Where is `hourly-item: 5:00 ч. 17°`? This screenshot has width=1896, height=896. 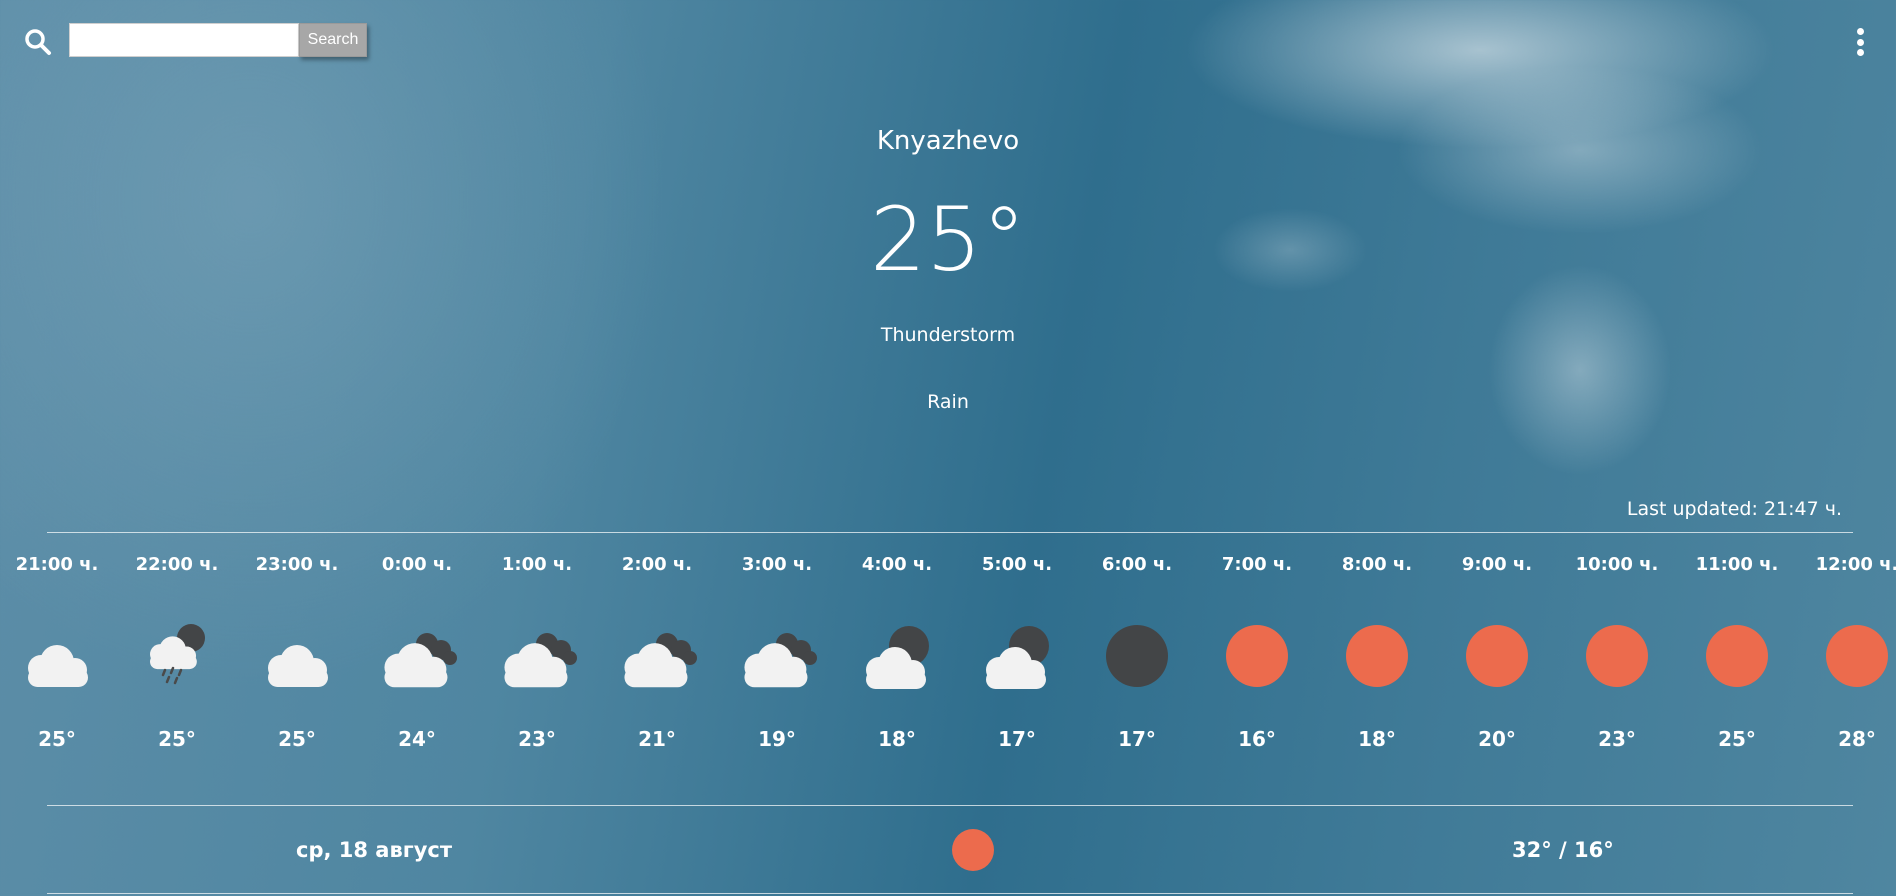 hourly-item: 5:00 ч. 17° is located at coordinates (1017, 652).